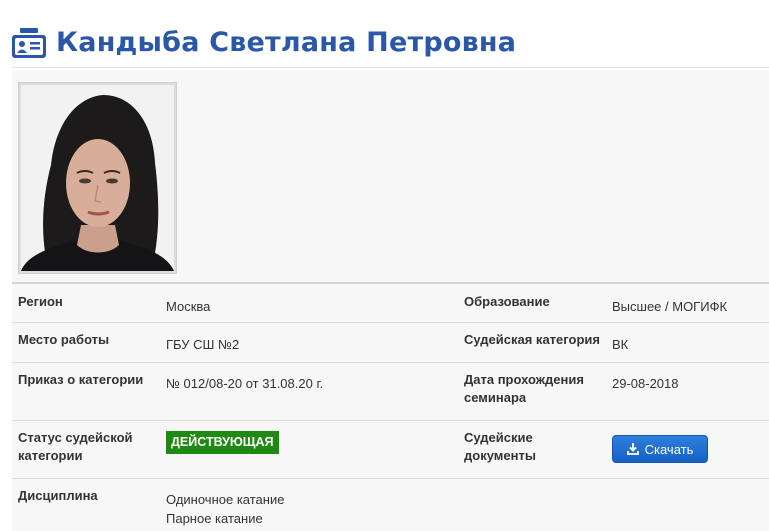 This screenshot has width=769, height=531. What do you see at coordinates (203, 344) in the screenshot?
I see `workplace-value: ГБУ СШ №2` at bounding box center [203, 344].